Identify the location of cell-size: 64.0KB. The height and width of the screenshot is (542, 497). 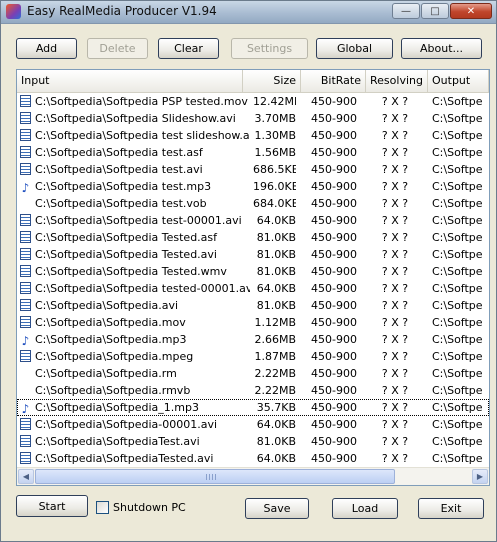
(276, 220).